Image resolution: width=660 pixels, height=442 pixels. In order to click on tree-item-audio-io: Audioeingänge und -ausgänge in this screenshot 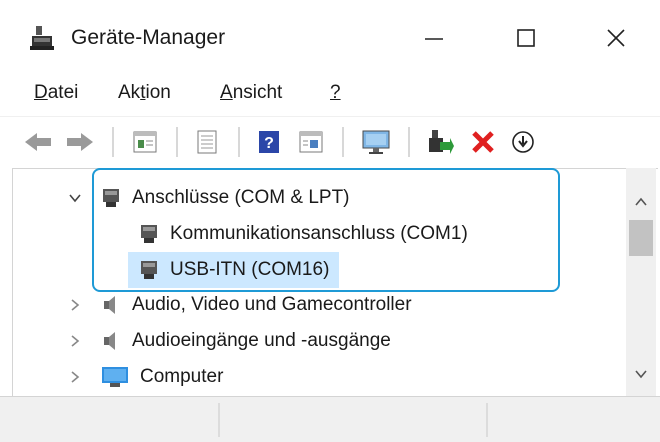, I will do `click(245, 341)`.